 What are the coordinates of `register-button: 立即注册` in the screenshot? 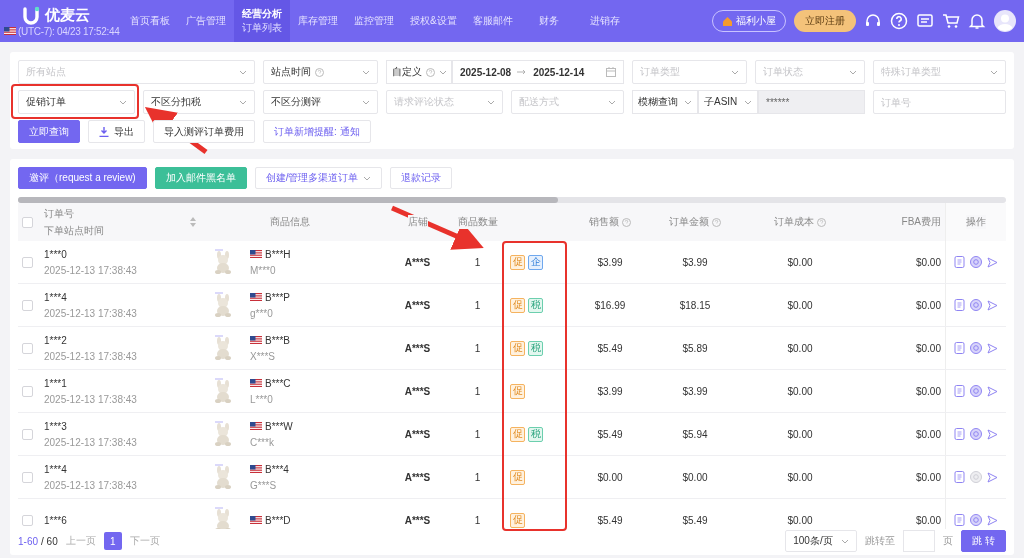 It's located at (825, 21).